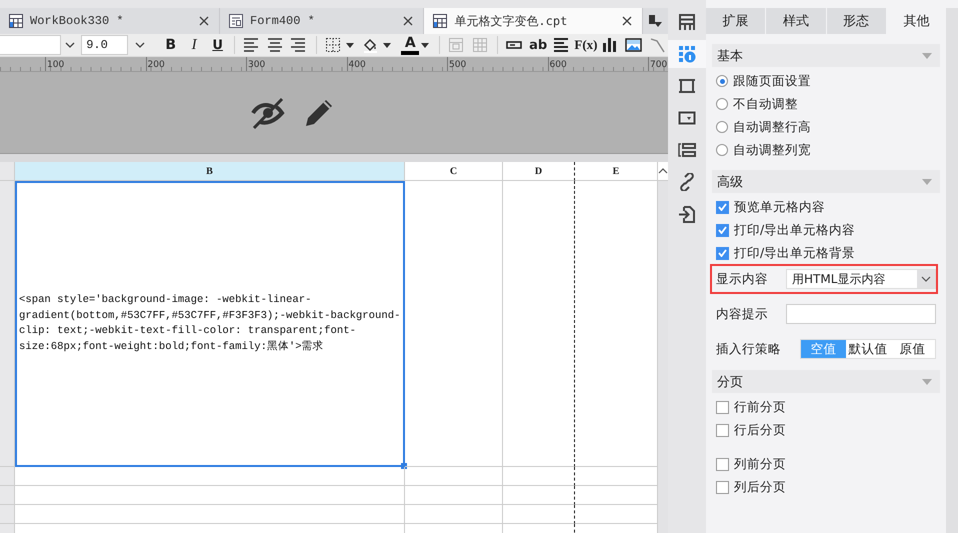 This screenshot has height=533, width=958. What do you see at coordinates (760, 464) in the screenshot?
I see `checkbox-label: 列前分页` at bounding box center [760, 464].